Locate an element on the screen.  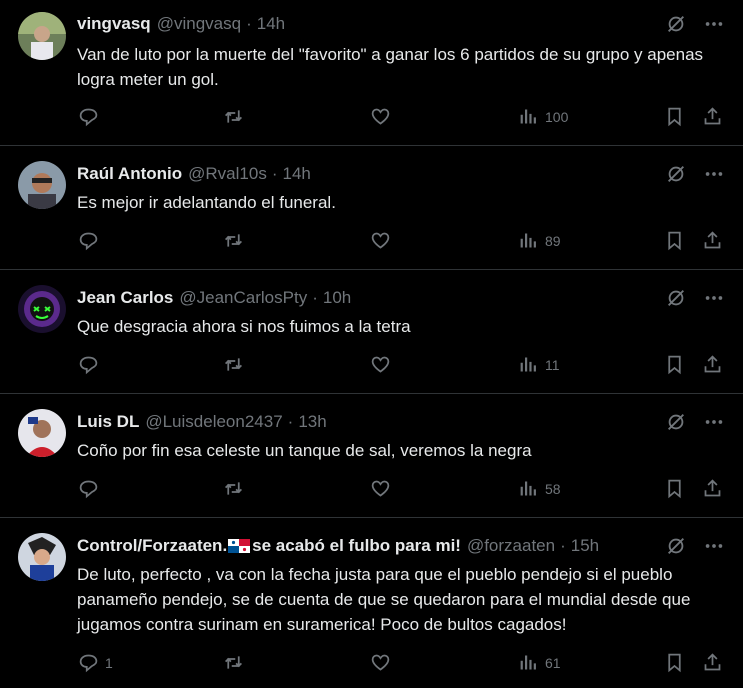
tweet-header: Raúl Antonio @Rval10s · 14h is located at coordinates (194, 174).